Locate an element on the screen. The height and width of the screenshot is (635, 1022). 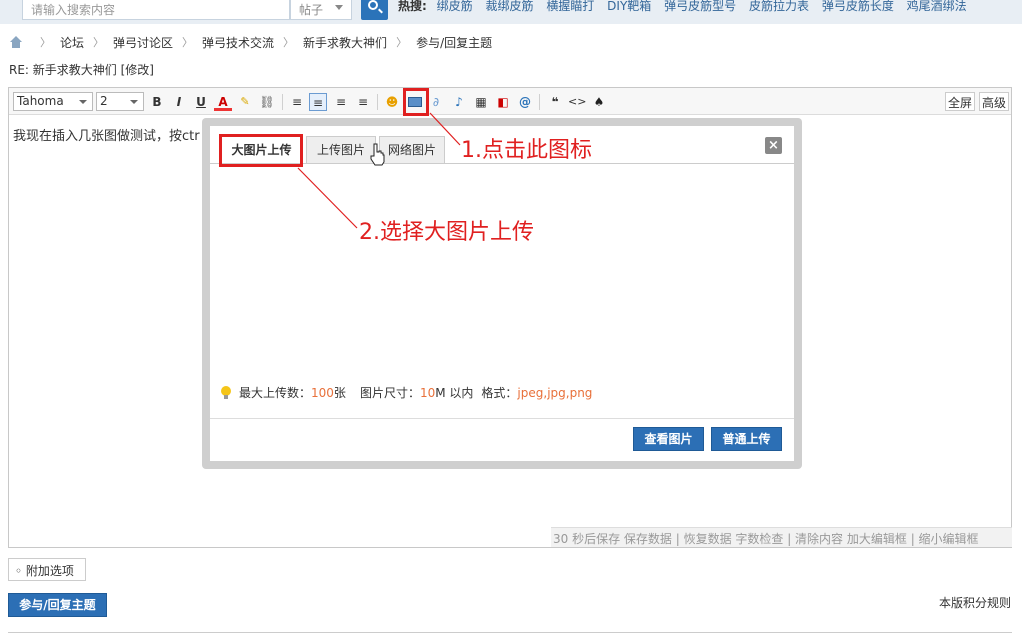
font-color-button: A is located at coordinates (223, 102).